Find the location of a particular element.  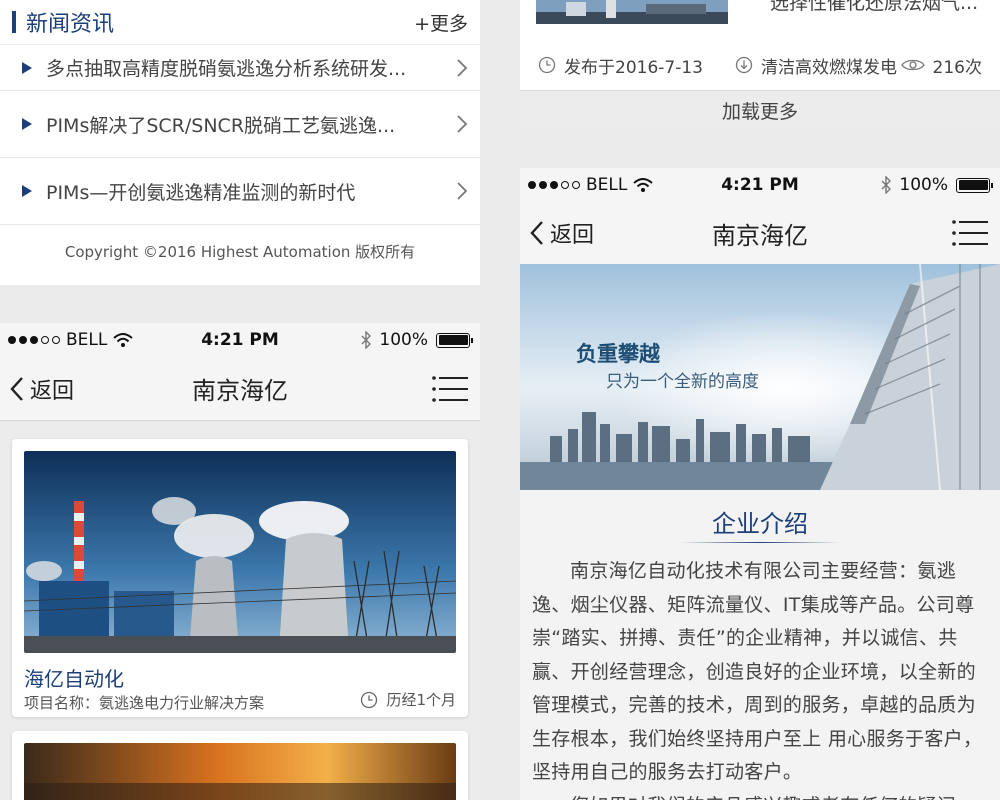

power-plant-image is located at coordinates (240, 552).